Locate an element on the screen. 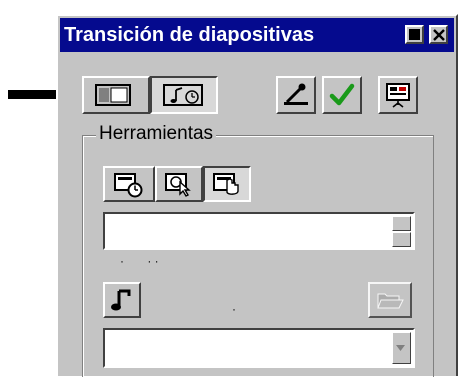 The image size is (465, 377). close-button is located at coordinates (438, 34).